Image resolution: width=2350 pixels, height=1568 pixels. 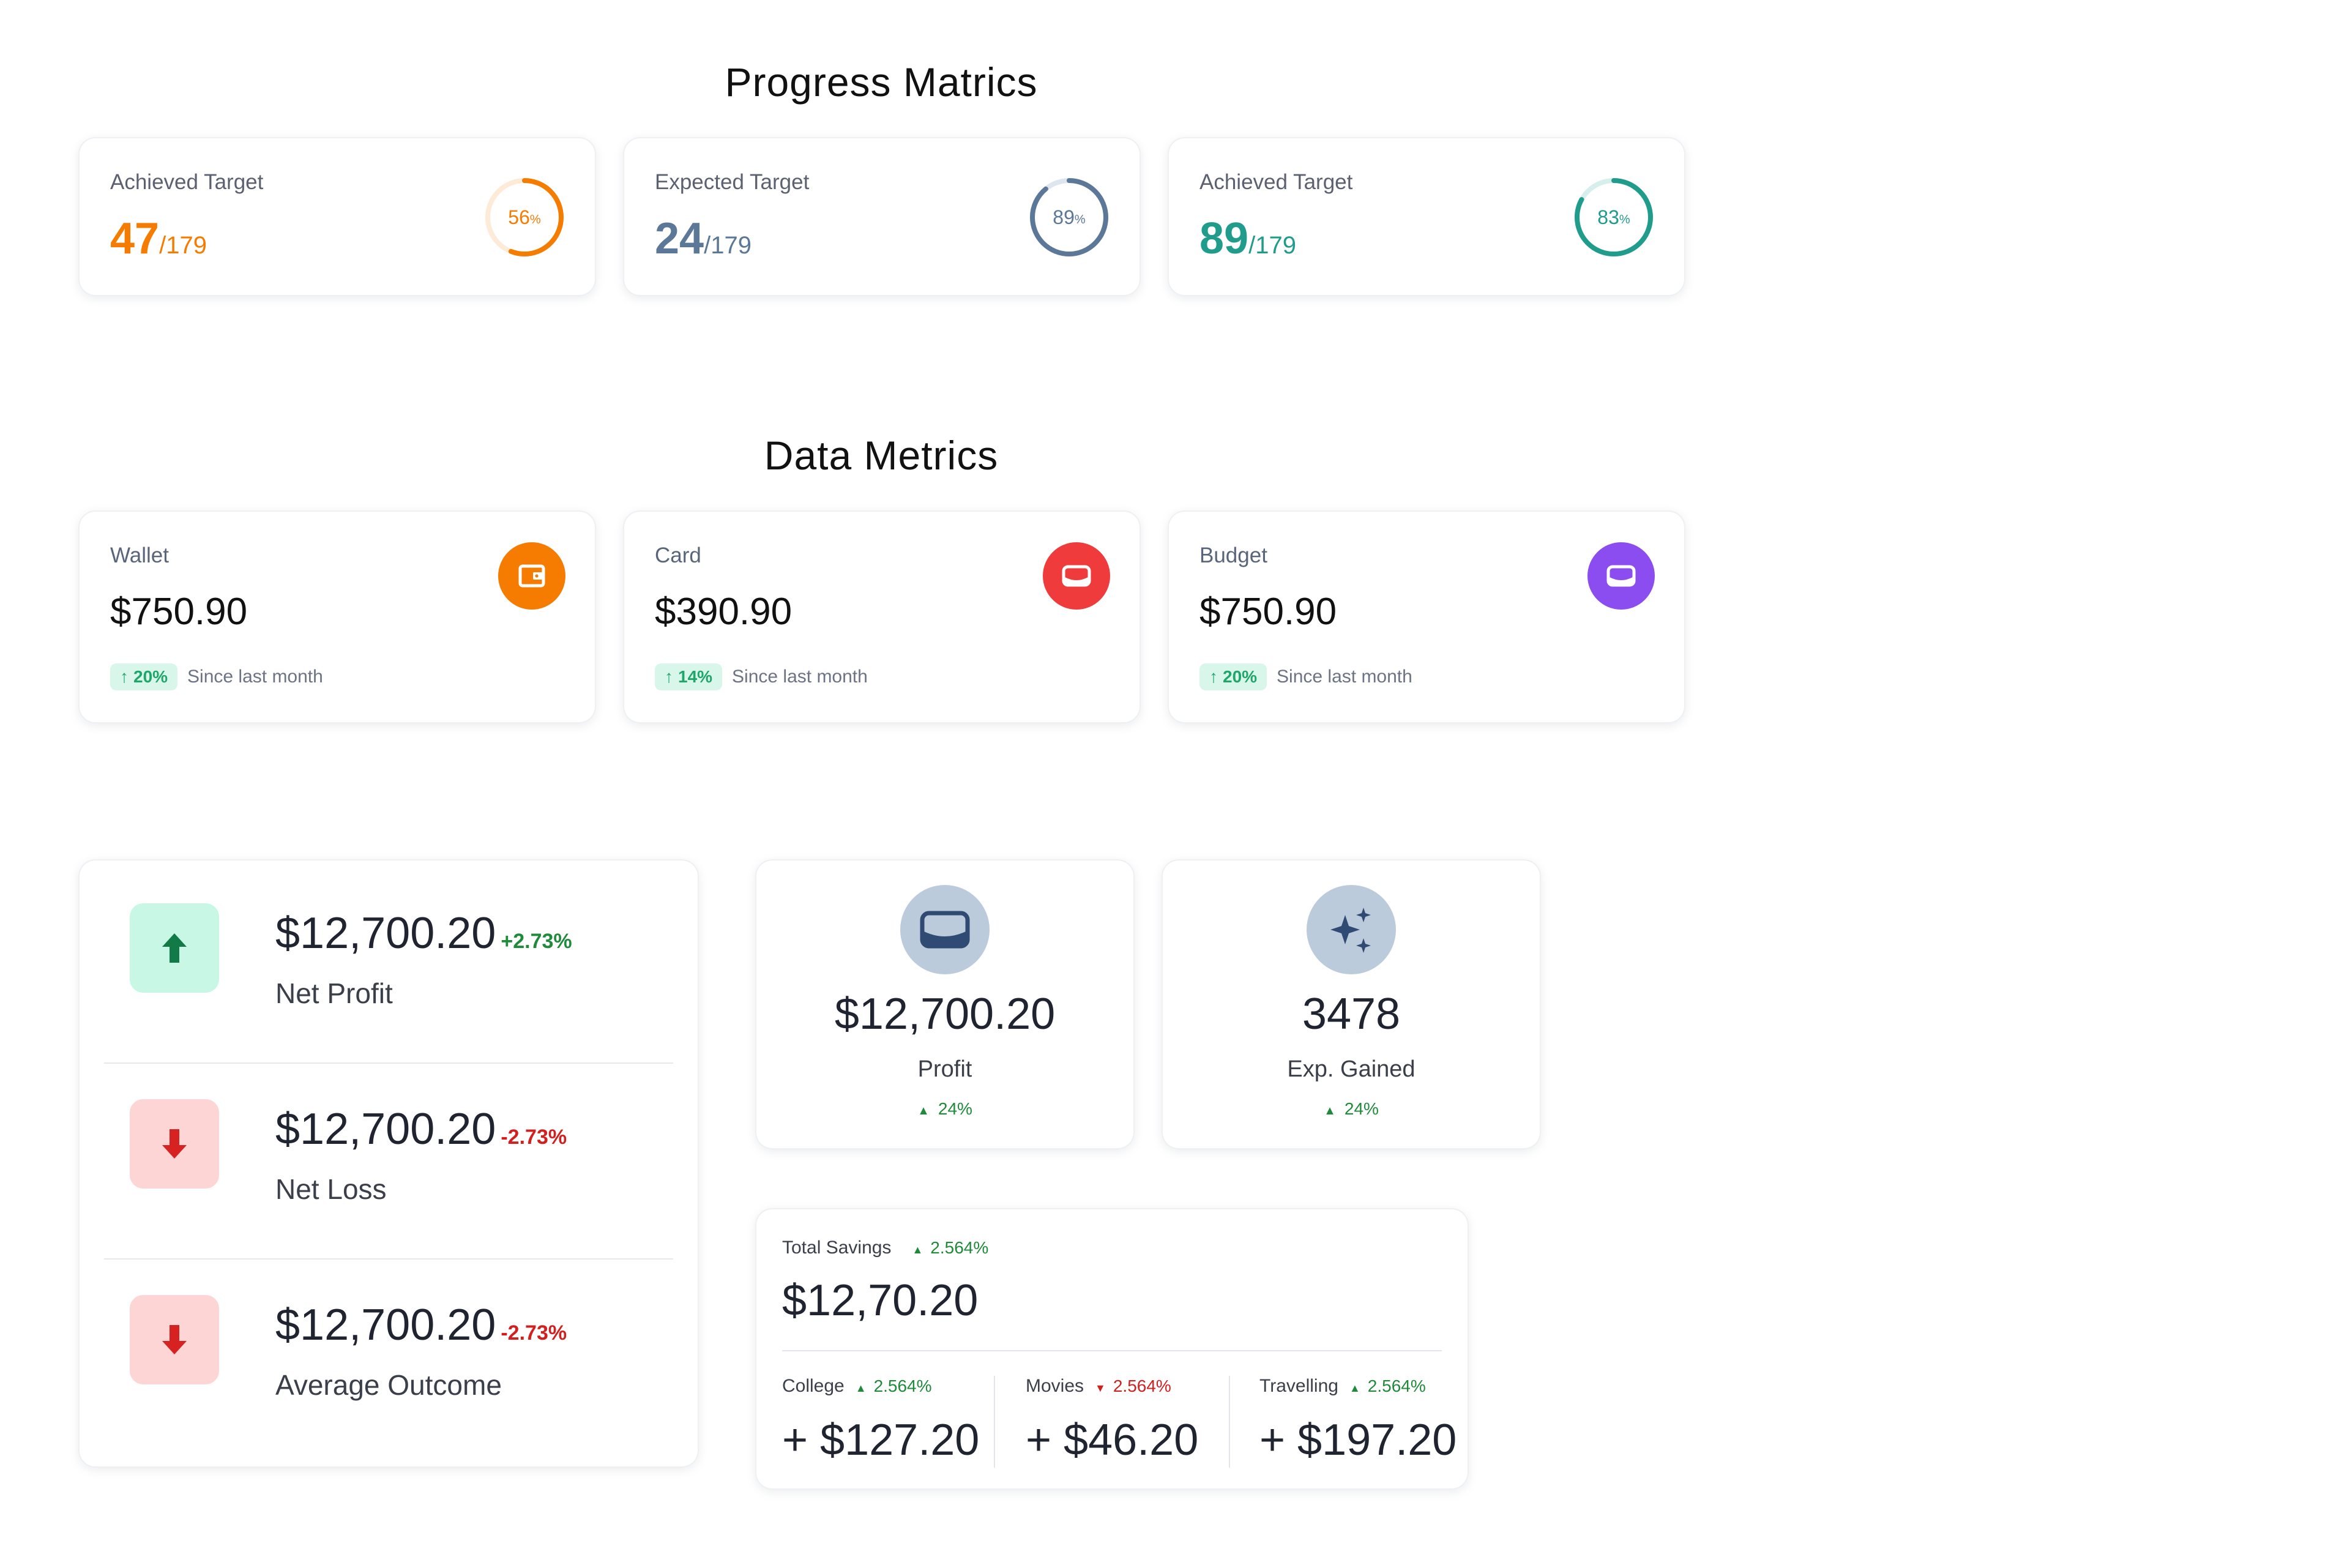 What do you see at coordinates (1055, 1386) in the screenshot?
I see `savings-column-label: Movies` at bounding box center [1055, 1386].